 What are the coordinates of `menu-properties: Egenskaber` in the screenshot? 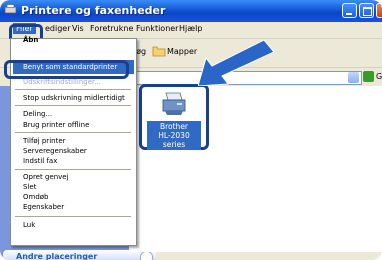 It's located at (43, 207).